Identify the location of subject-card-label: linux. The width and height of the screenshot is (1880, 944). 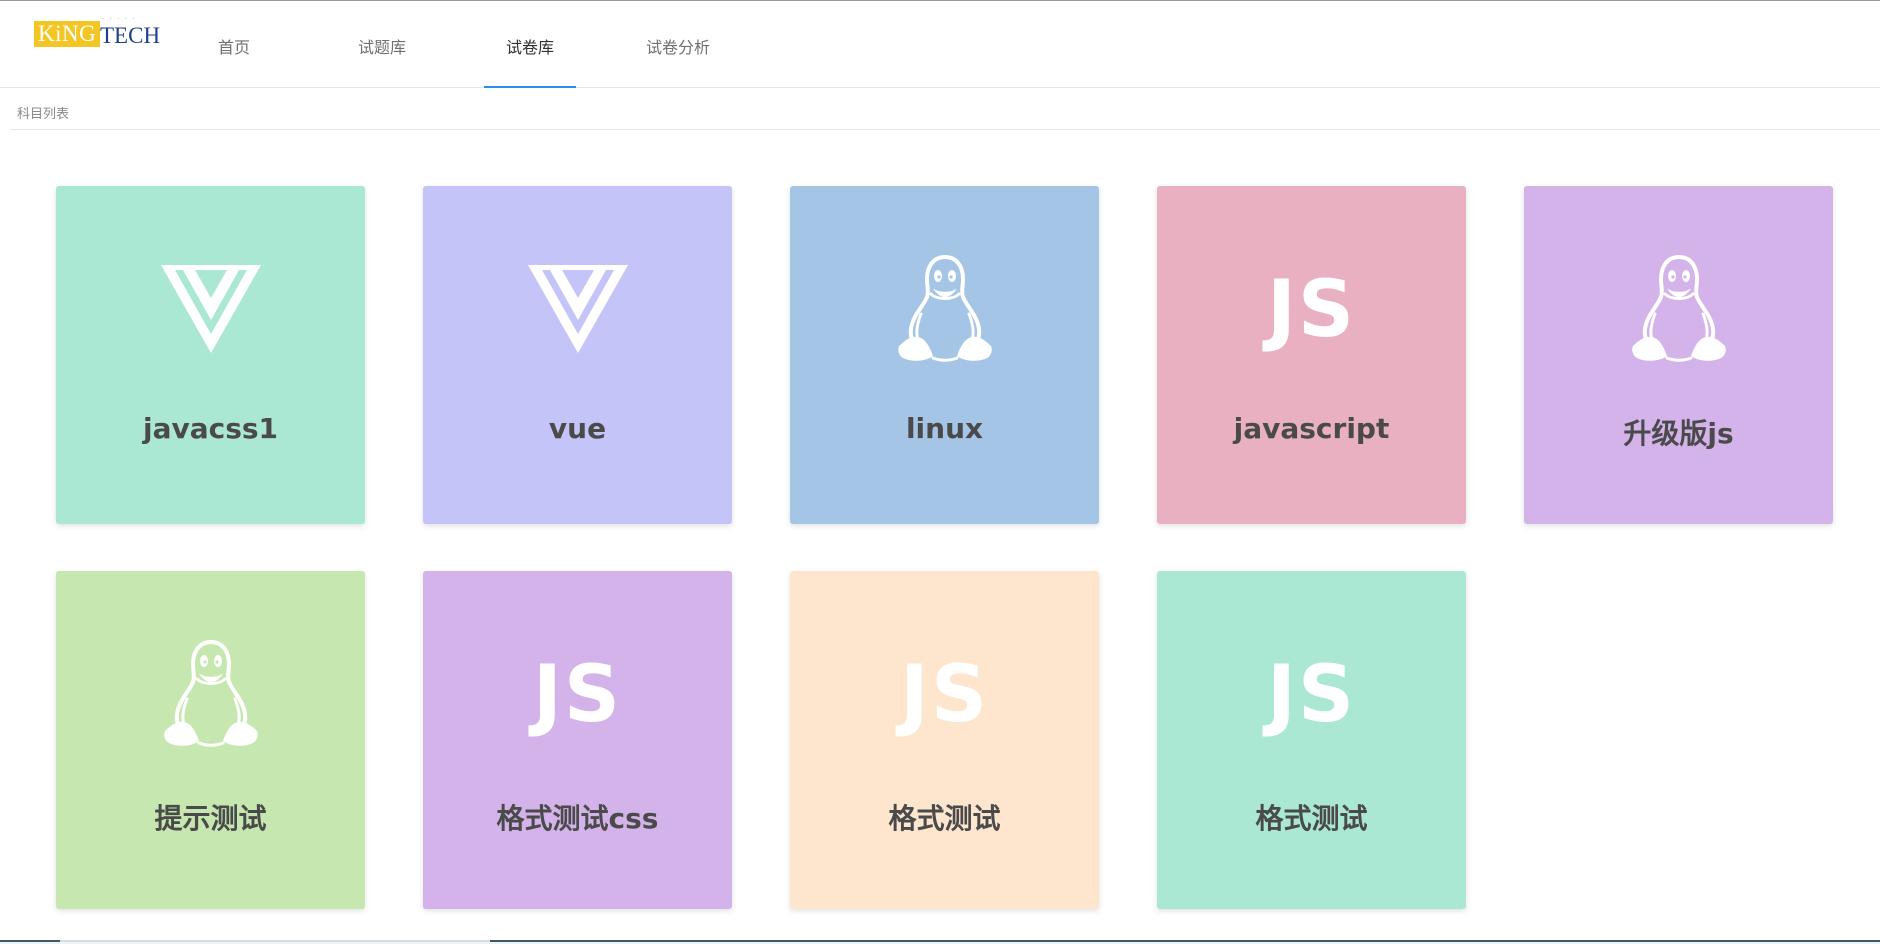
(944, 428).